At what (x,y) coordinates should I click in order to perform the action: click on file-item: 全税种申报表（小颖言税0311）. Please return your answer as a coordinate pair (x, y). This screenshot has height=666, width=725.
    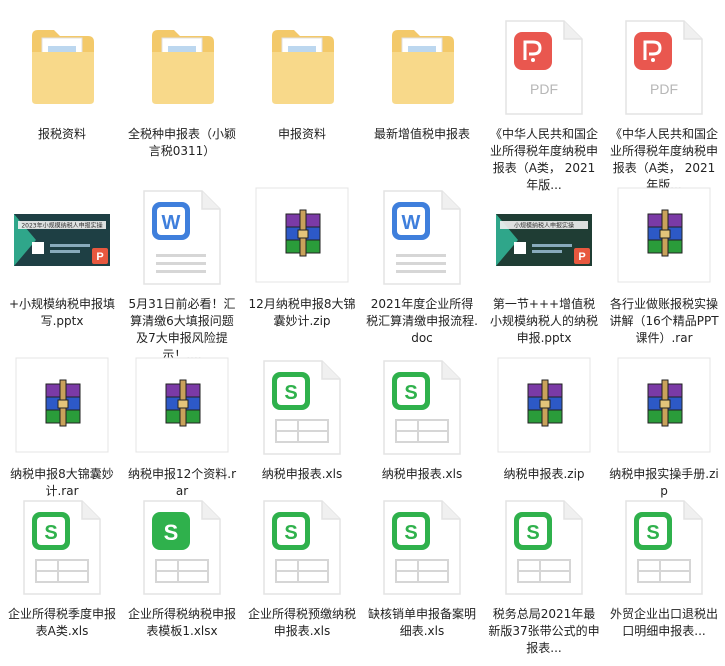
    Looking at the image, I should click on (182, 101).